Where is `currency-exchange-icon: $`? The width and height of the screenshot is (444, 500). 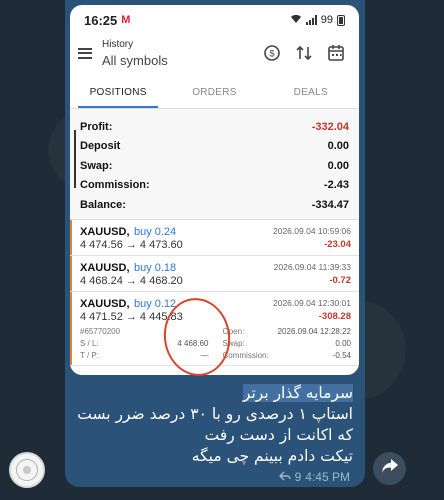 currency-exchange-icon: $ is located at coordinates (272, 53).